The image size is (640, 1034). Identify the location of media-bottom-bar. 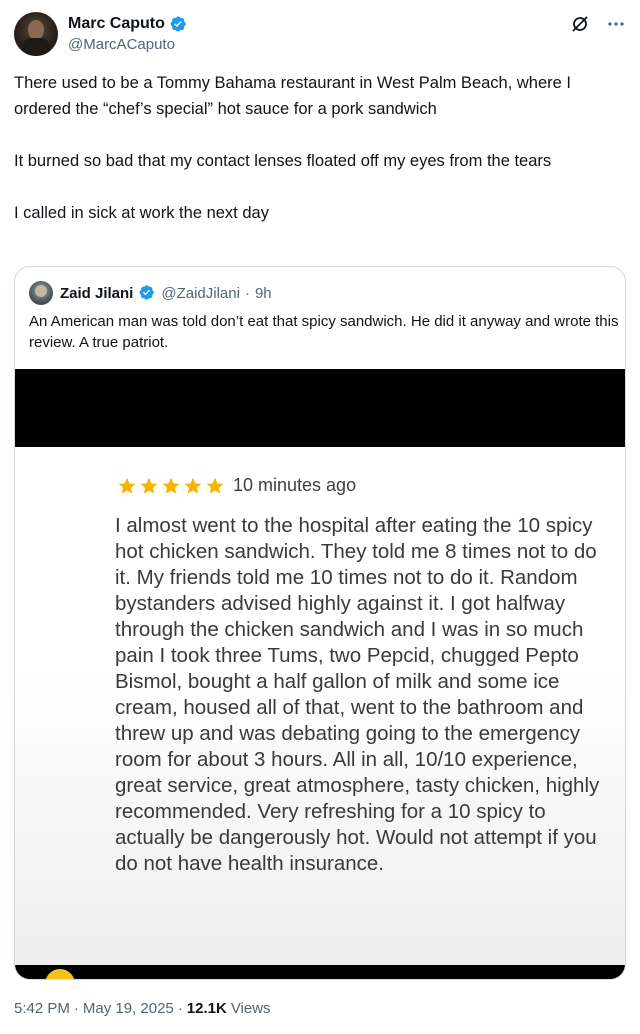
(320, 972).